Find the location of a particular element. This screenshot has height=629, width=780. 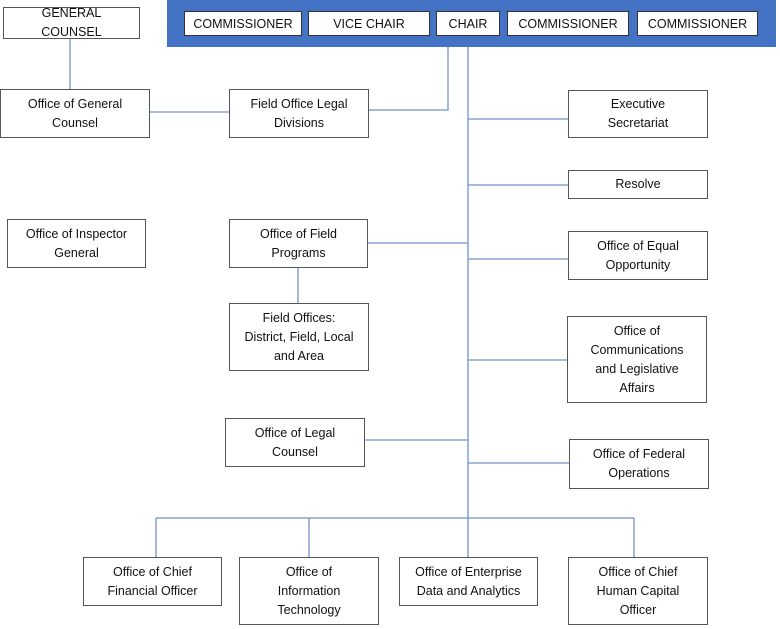

vice-chair-box: VICE CHAIR is located at coordinates (369, 23).